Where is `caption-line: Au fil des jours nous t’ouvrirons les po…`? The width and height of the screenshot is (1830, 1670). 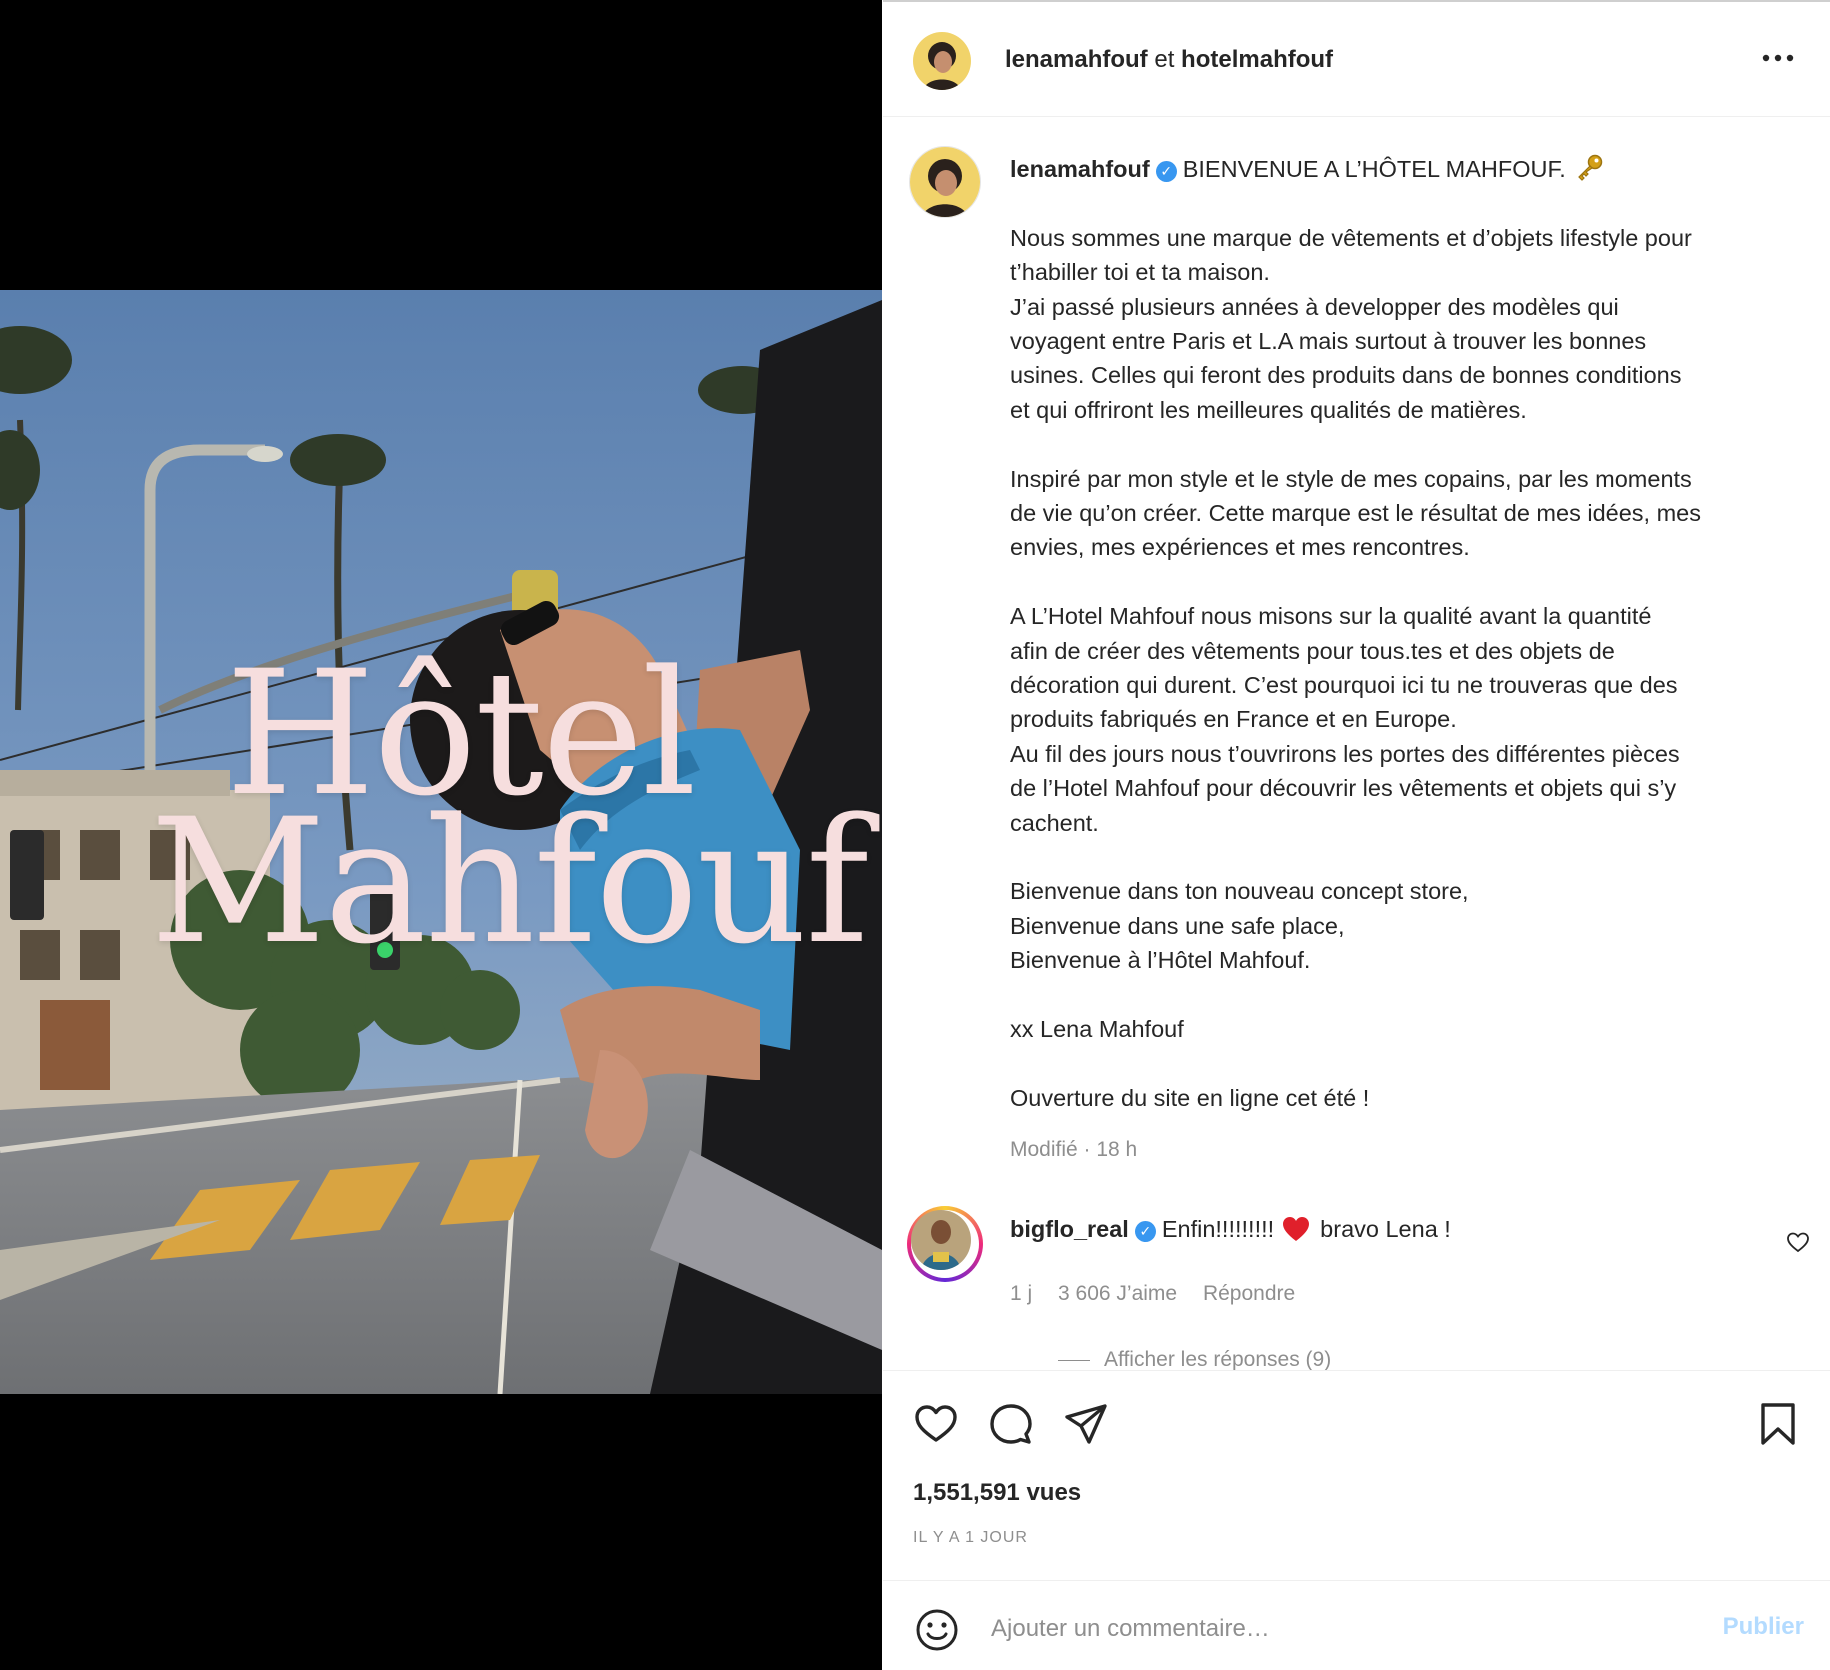 caption-line: Au fil des jours nous t’ouvrirons les po… is located at coordinates (1345, 753).